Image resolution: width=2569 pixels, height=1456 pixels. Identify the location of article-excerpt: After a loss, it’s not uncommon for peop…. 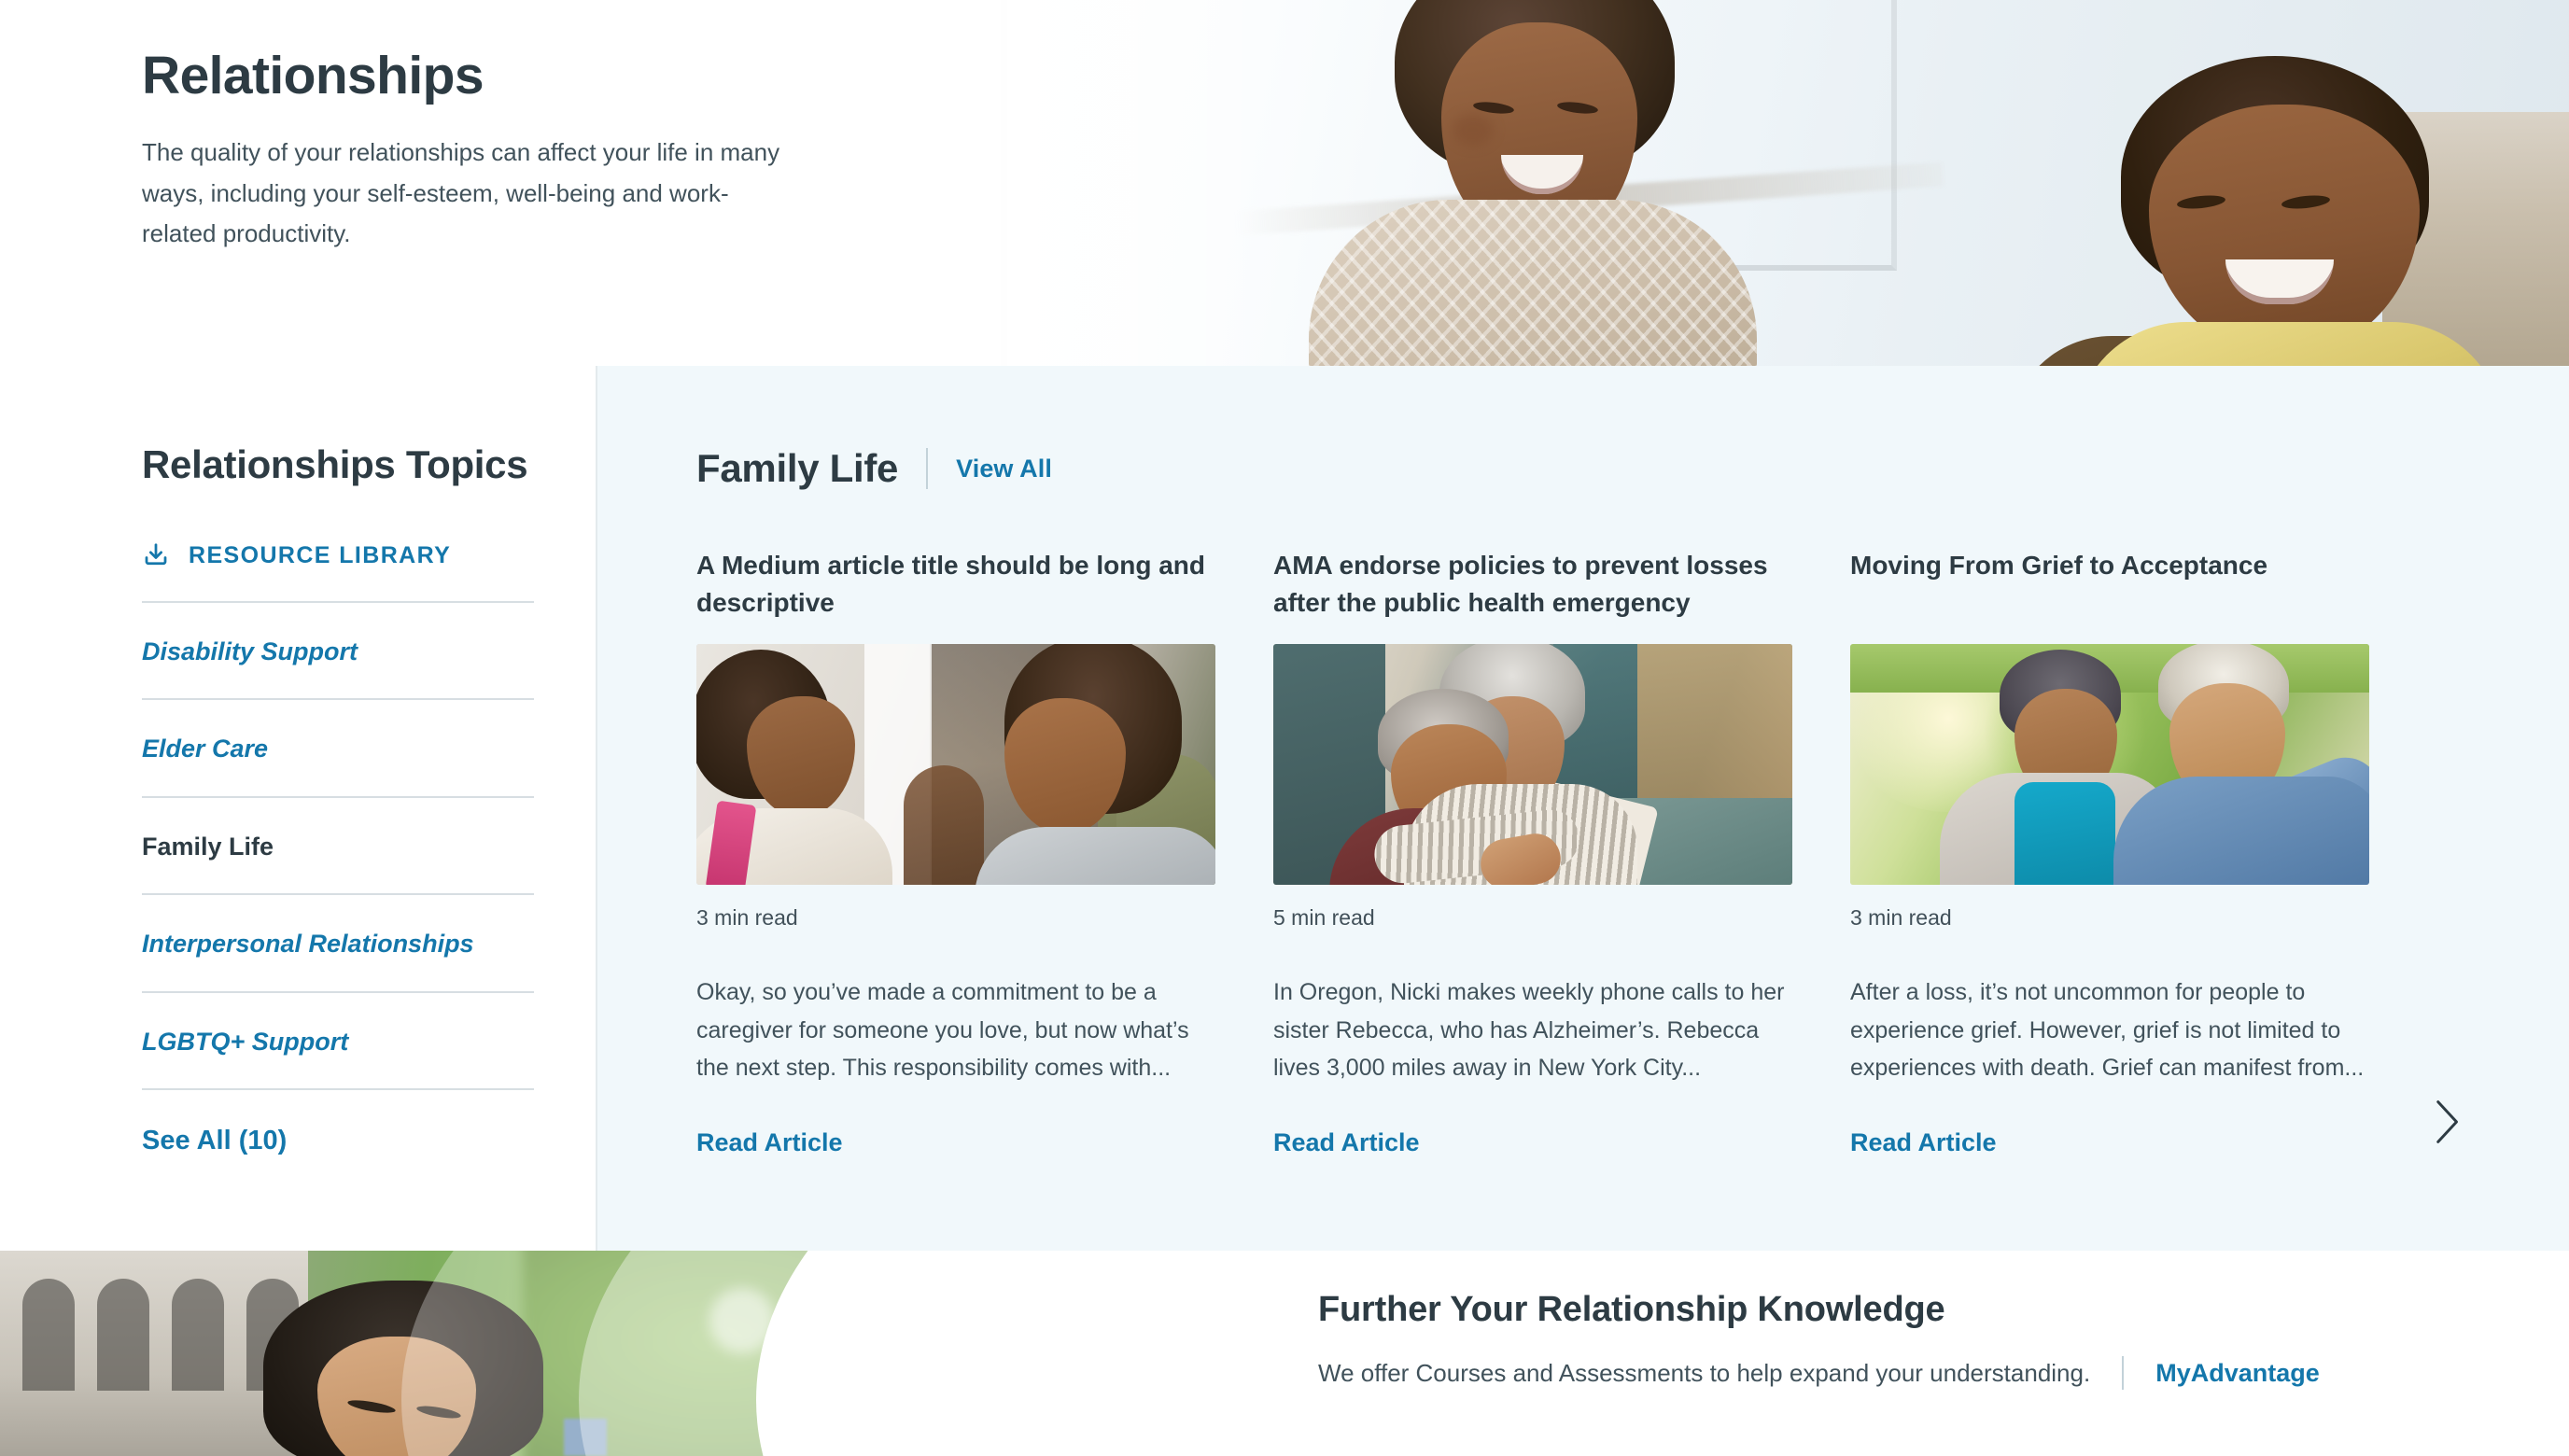
(2107, 1030).